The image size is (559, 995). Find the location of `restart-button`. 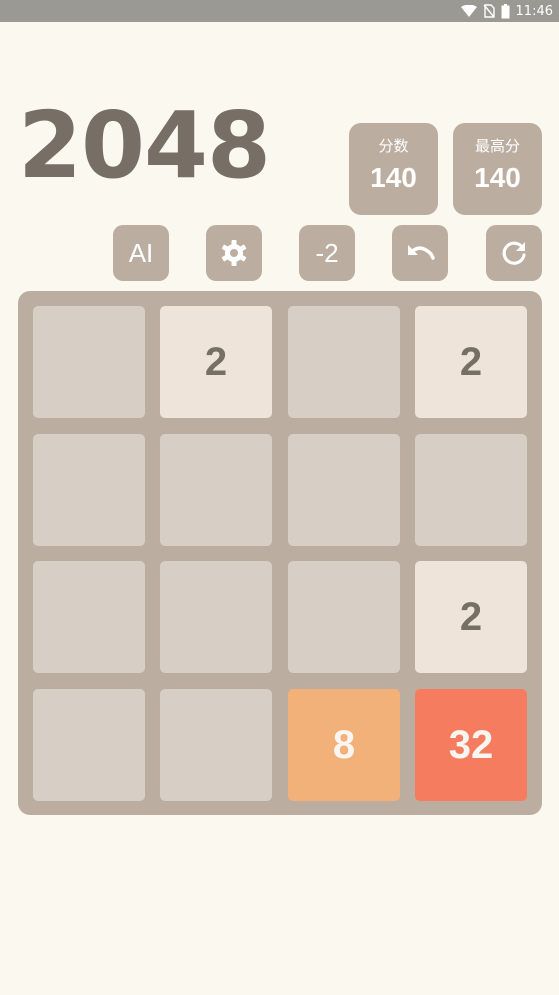

restart-button is located at coordinates (514, 253).